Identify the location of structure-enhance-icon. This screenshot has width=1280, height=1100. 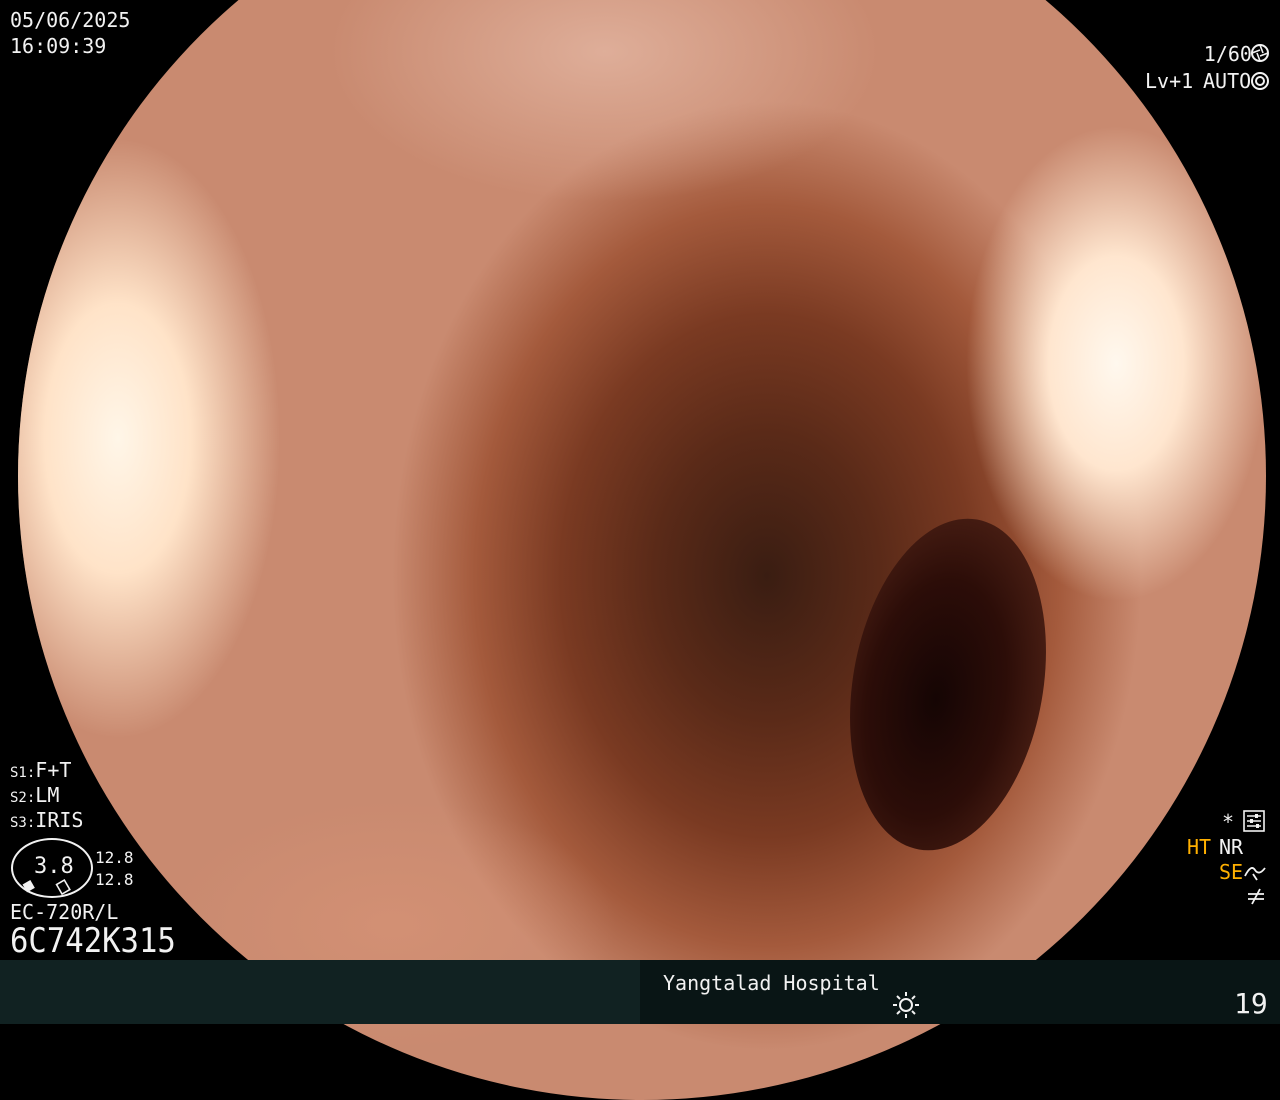
(1255, 874).